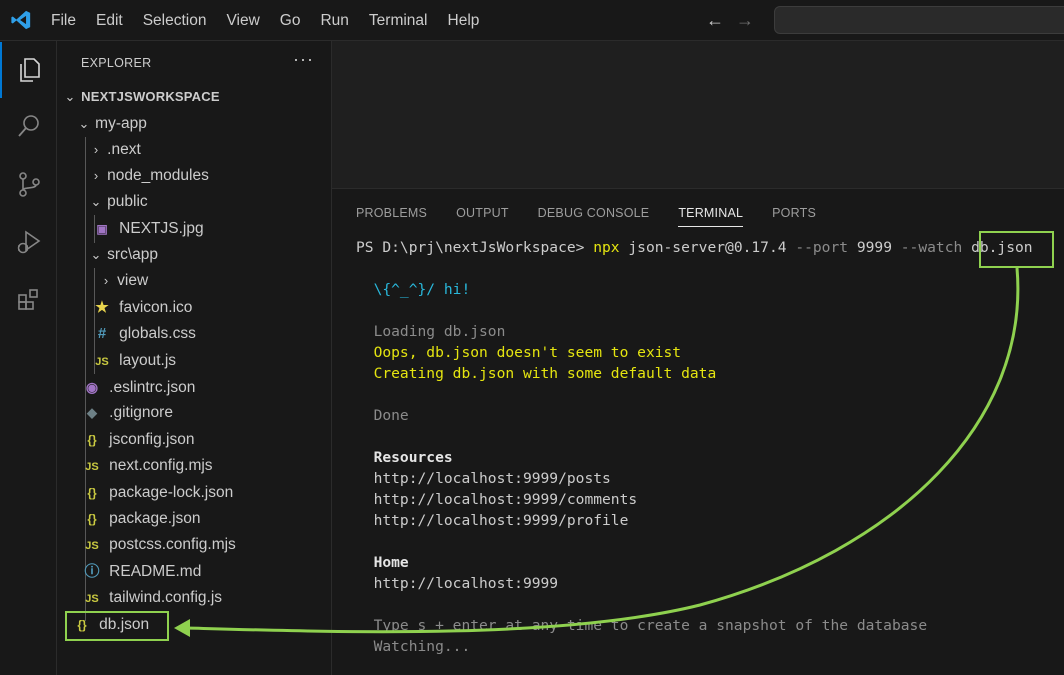 This screenshot has width=1064, height=675. I want to click on file-postcss-config: JS postcss.config.mjs, so click(220, 545).